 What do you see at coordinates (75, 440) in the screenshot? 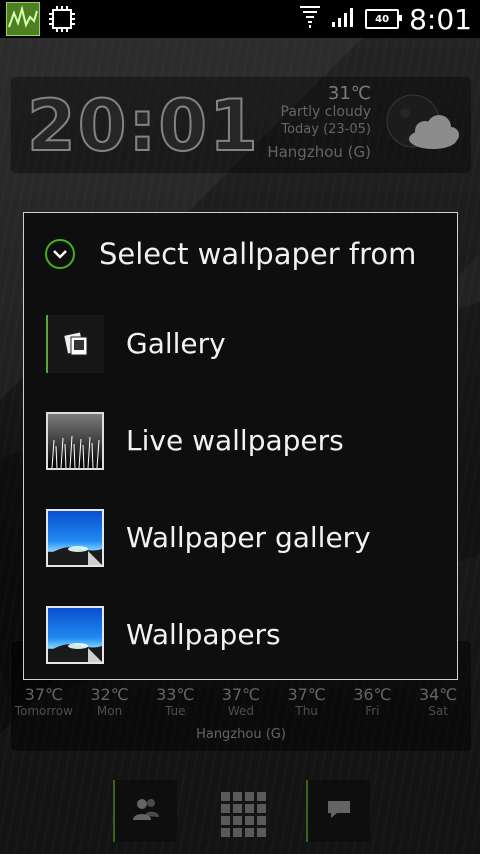
I see `live-wallpapers-icon` at bounding box center [75, 440].